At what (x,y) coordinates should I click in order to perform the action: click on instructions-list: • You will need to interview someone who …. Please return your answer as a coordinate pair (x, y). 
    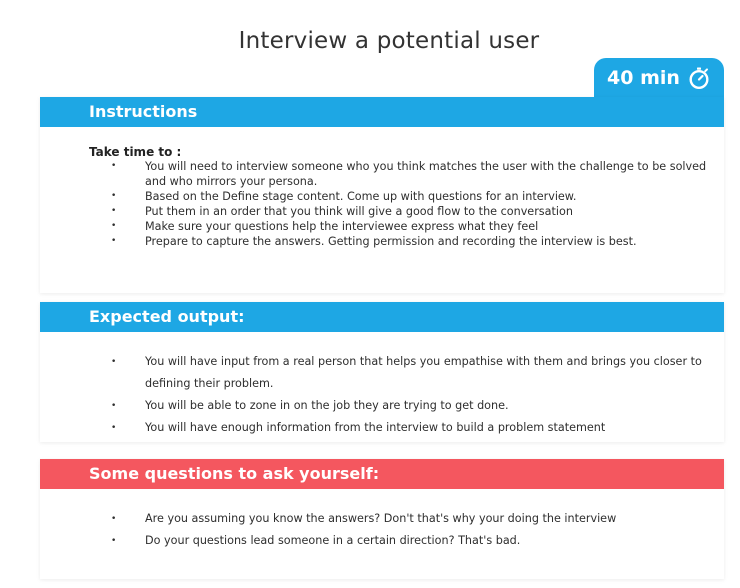
    Looking at the image, I should click on (406, 204).